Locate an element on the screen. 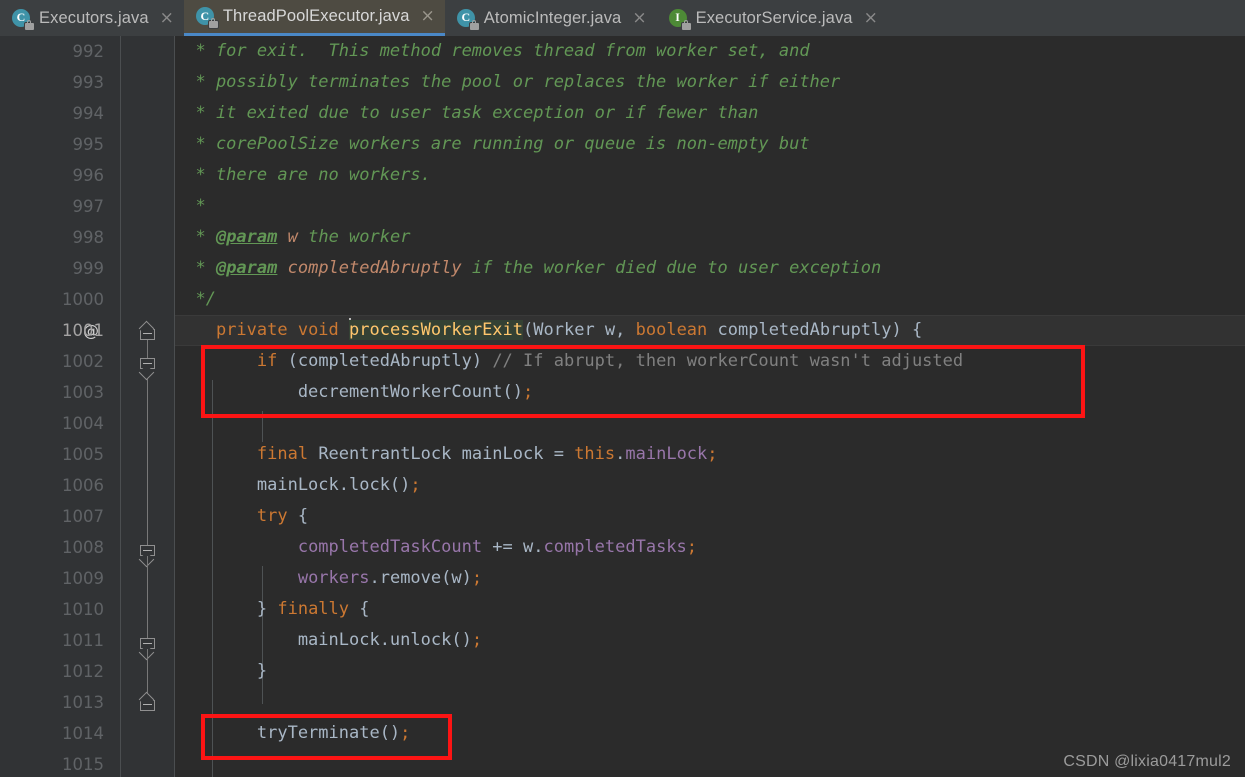  code-text: mainLock.unlock(); is located at coordinates (328, 640).